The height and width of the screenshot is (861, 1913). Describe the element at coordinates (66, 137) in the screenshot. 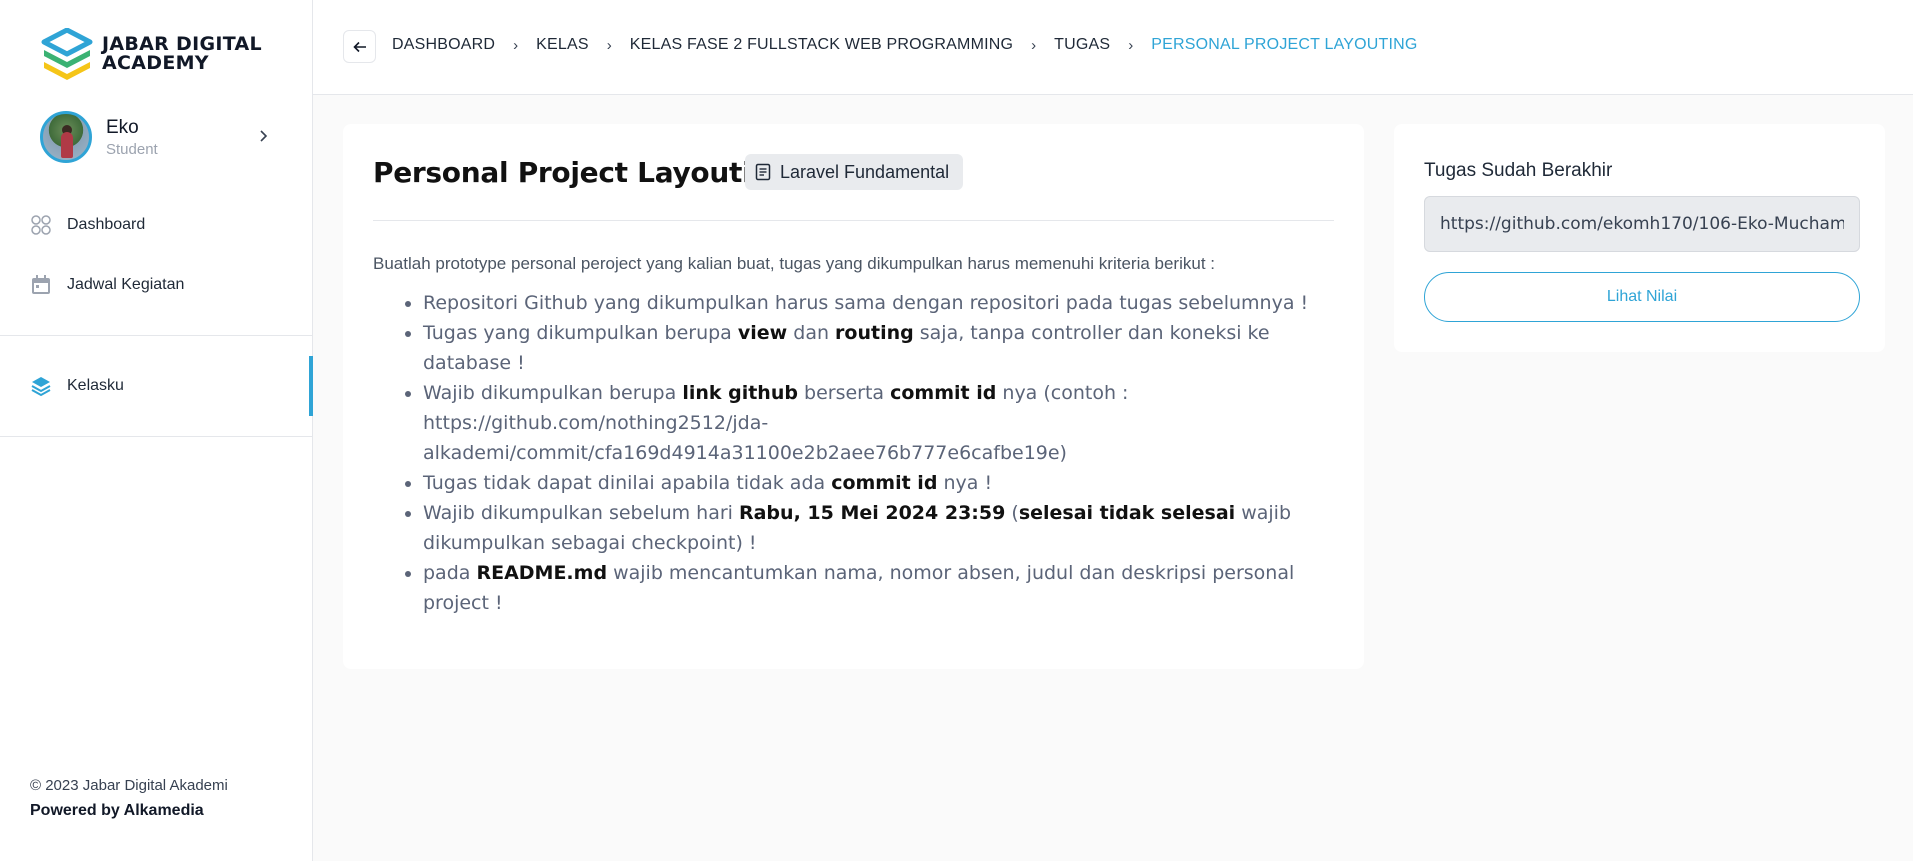

I see `avatar` at that location.